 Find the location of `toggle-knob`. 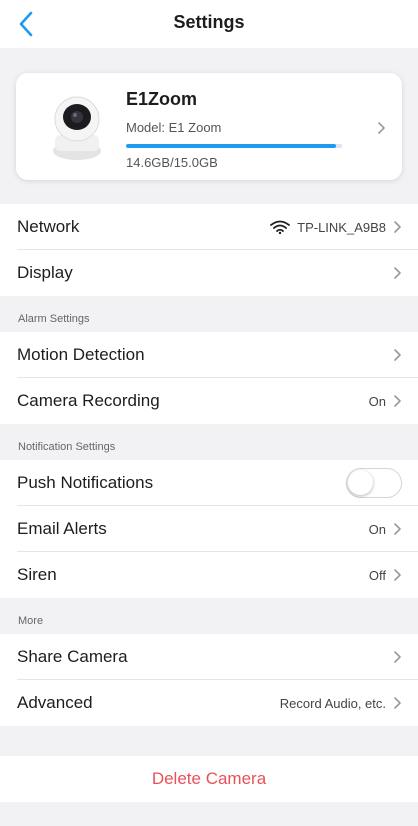

toggle-knob is located at coordinates (360, 482).